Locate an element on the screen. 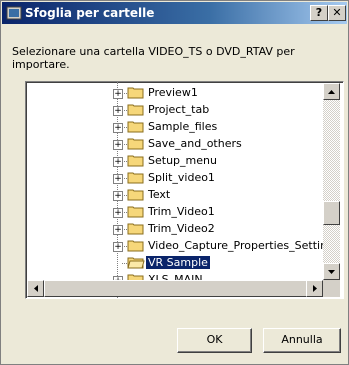 The image size is (349, 365). arrow-up-icon is located at coordinates (331, 92).